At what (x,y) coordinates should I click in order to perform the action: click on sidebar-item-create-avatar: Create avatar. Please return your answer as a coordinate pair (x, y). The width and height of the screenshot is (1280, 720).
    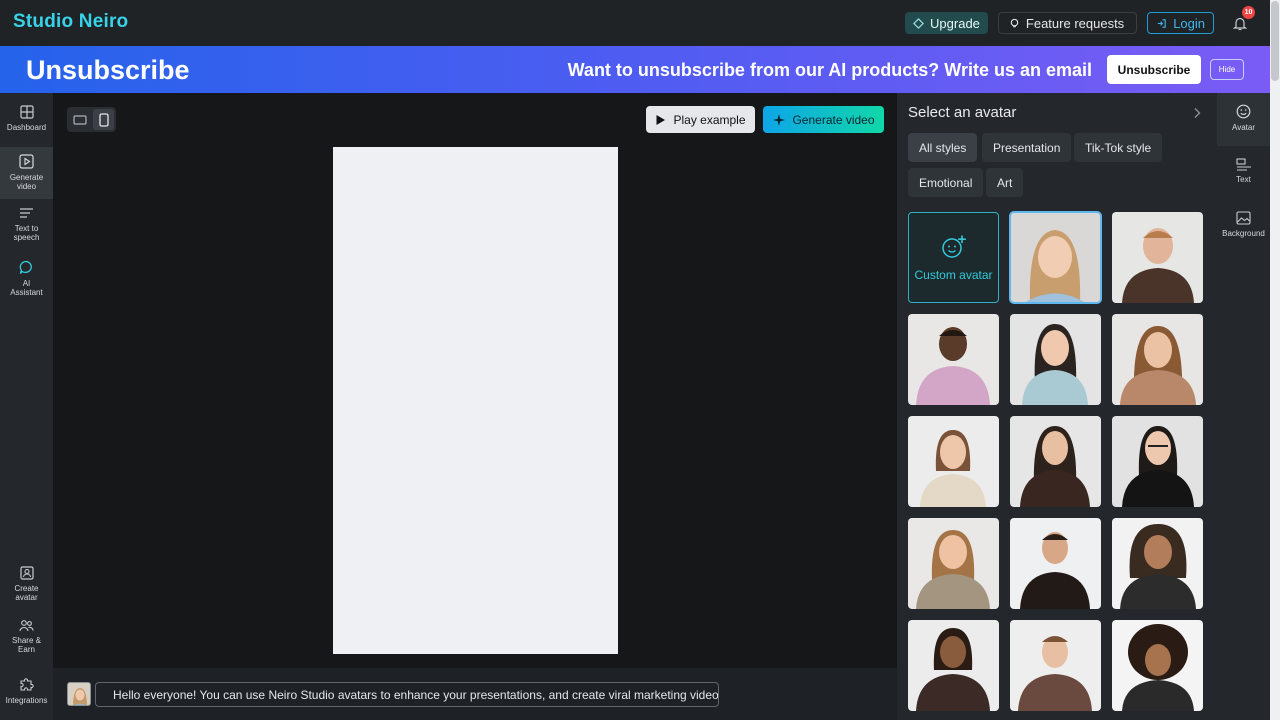
    Looking at the image, I should click on (26, 584).